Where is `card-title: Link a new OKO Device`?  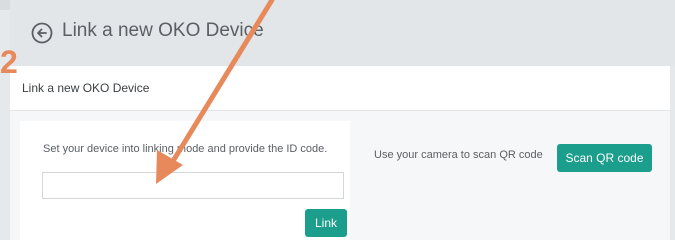 card-title: Link a new OKO Device is located at coordinates (86, 88).